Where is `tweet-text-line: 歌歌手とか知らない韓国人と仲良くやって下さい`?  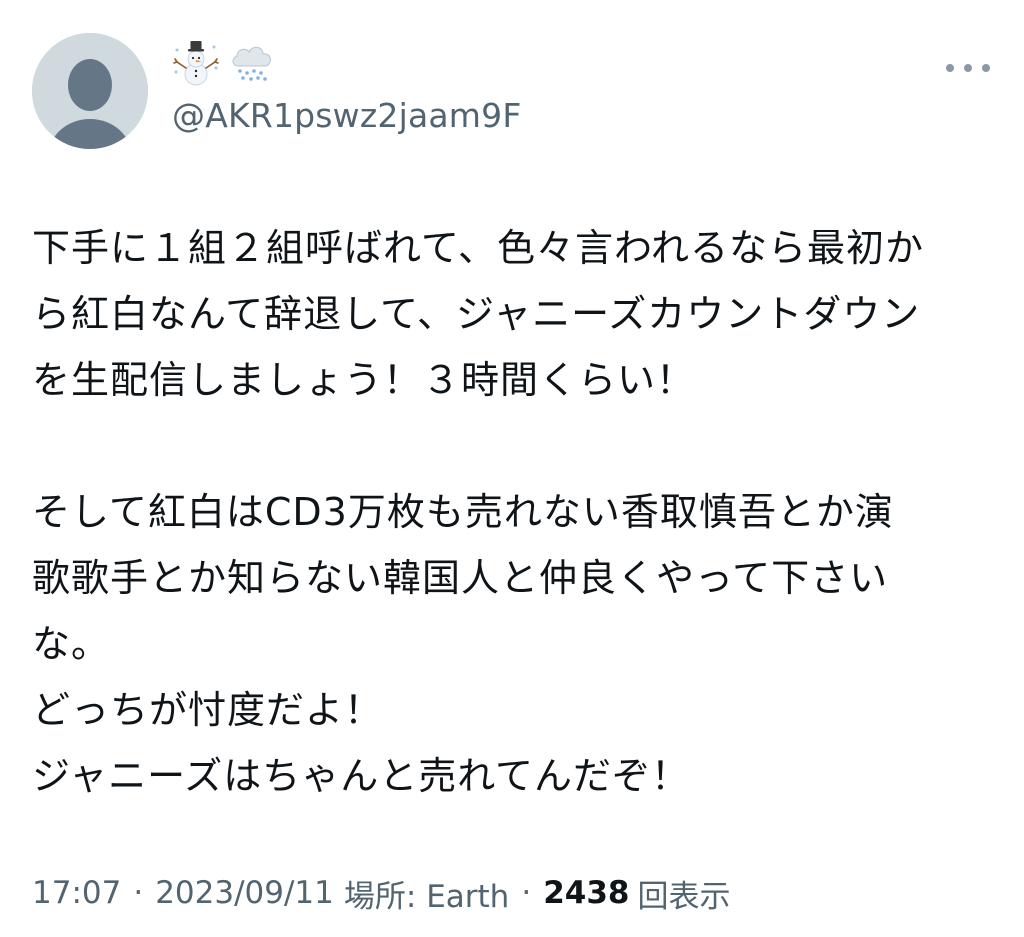 tweet-text-line: 歌歌手とか知らない韓国人と仲良くやって下さい is located at coordinates (460, 578).